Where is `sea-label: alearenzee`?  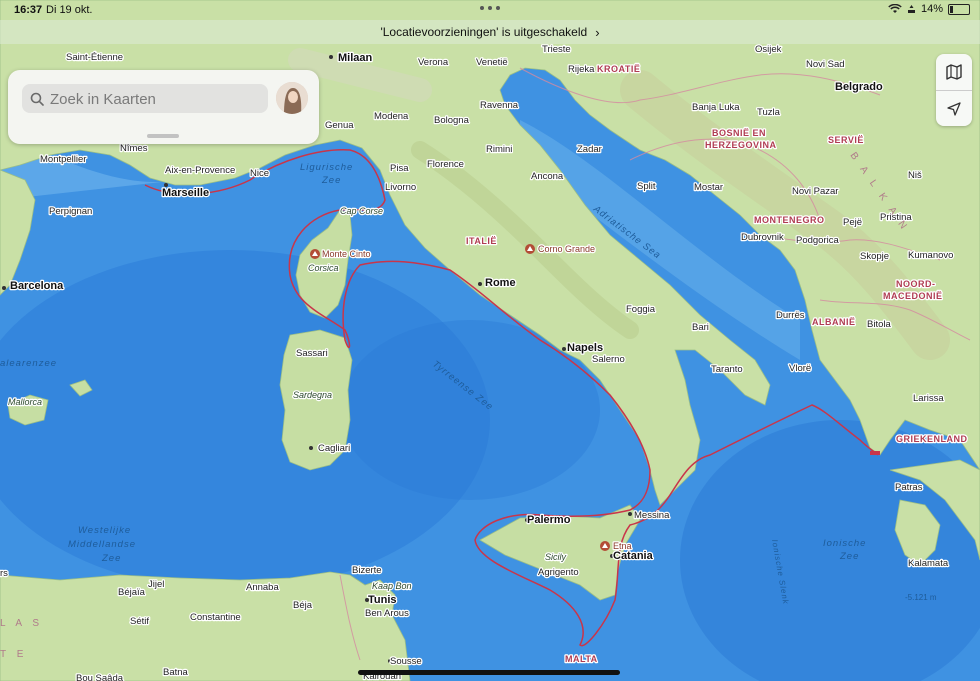 sea-label: alearenzee is located at coordinates (28, 363).